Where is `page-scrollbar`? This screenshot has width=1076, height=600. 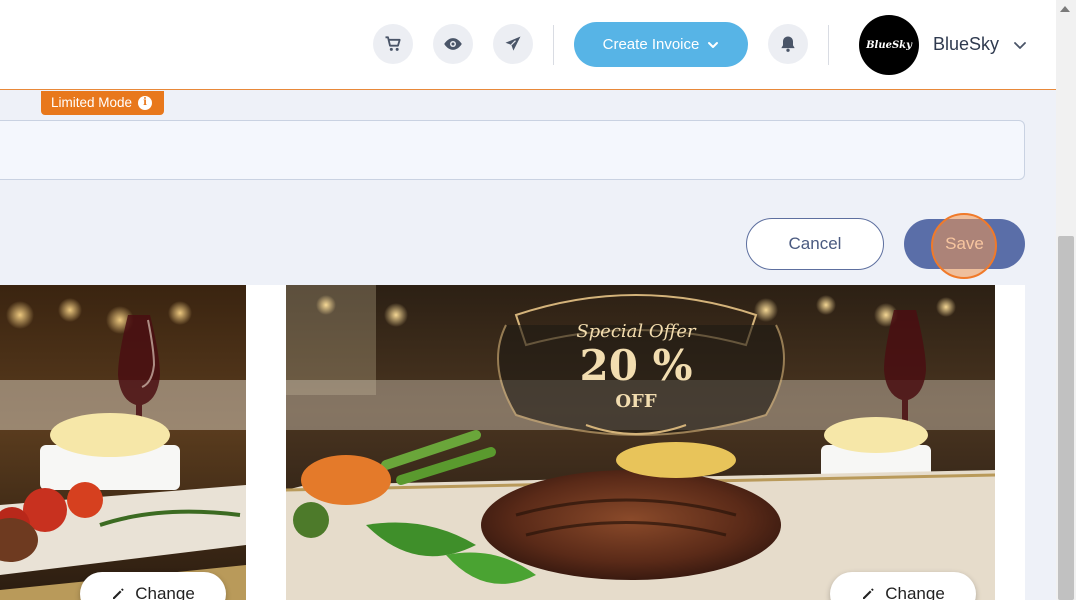
page-scrollbar is located at coordinates (1066, 300).